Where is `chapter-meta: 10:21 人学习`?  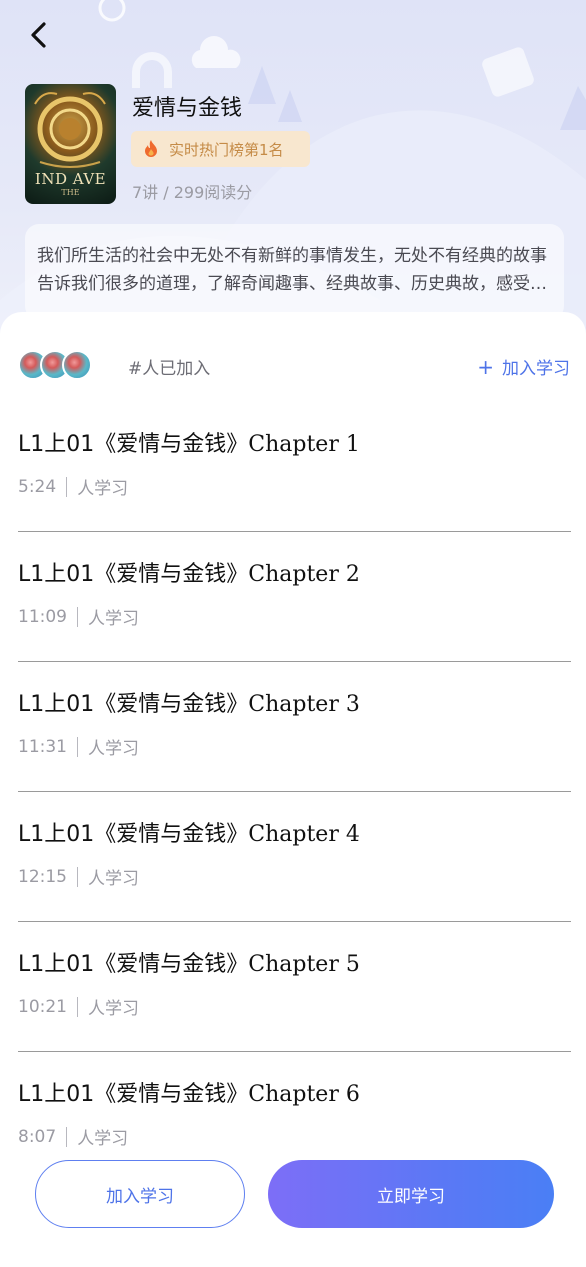
chapter-meta: 10:21 人学习 is located at coordinates (78, 1006).